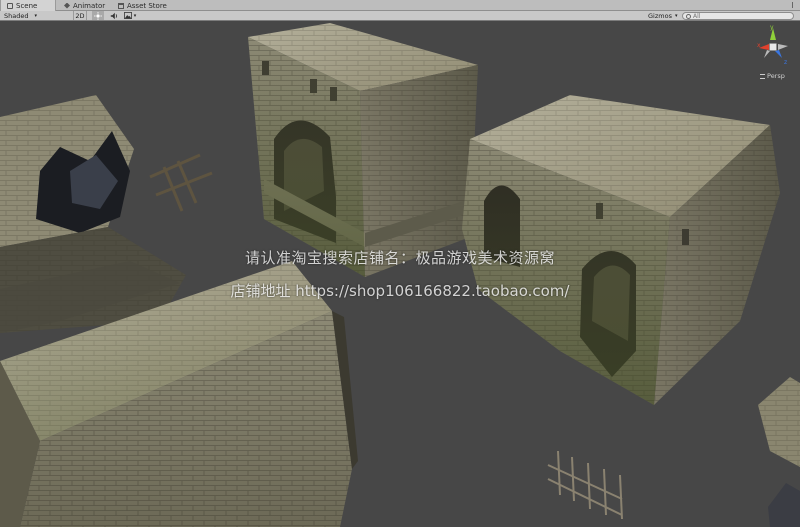 The height and width of the screenshot is (527, 800). Describe the element at coordinates (773, 47) in the screenshot. I see `gizmo-center-cube` at that location.